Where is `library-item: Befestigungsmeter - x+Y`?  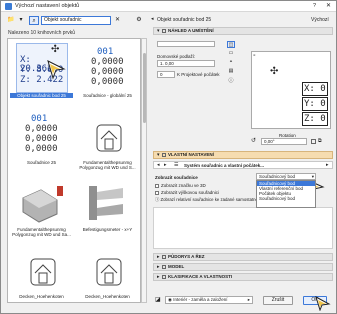 library-item: Befestigungsmeter - x+Y is located at coordinates (107, 208).